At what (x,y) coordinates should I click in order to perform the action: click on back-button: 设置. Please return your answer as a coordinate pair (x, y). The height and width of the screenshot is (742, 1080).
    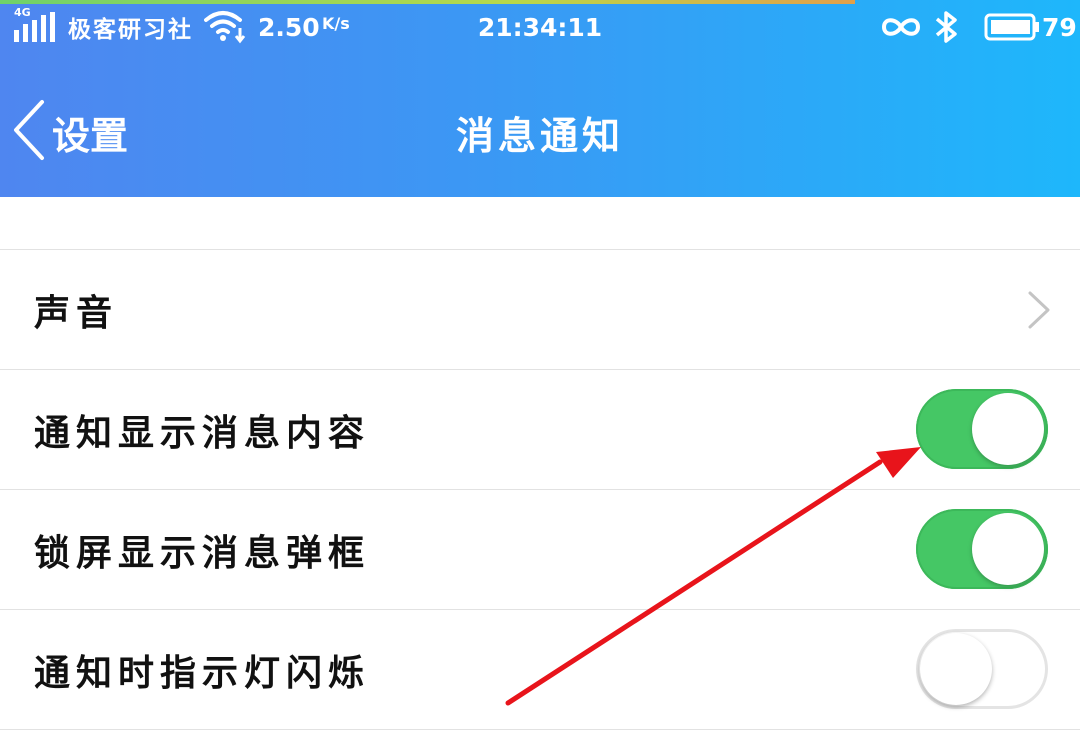
    Looking at the image, I should click on (70, 132).